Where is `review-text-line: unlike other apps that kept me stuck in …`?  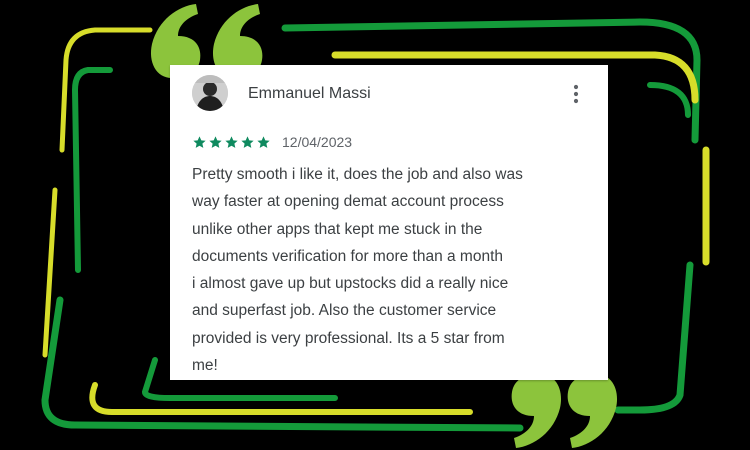
review-text-line: unlike other apps that kept me stuck in … is located at coordinates (337, 229).